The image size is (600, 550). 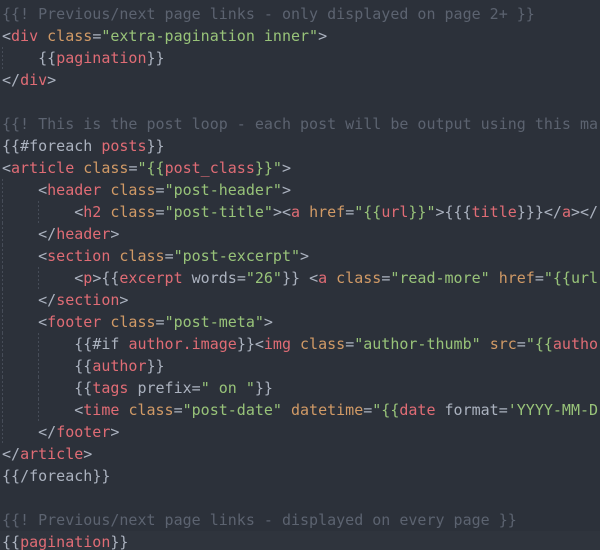 What do you see at coordinates (503, 344) in the screenshot?
I see `code-token: src` at bounding box center [503, 344].